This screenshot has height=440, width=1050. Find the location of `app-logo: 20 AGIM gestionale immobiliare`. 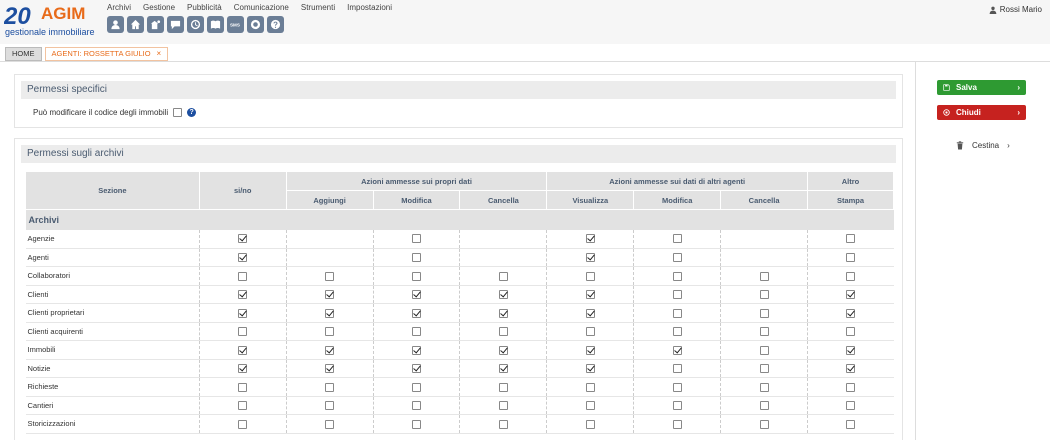

app-logo: 20 AGIM gestionale immobiliare is located at coordinates (49, 20).